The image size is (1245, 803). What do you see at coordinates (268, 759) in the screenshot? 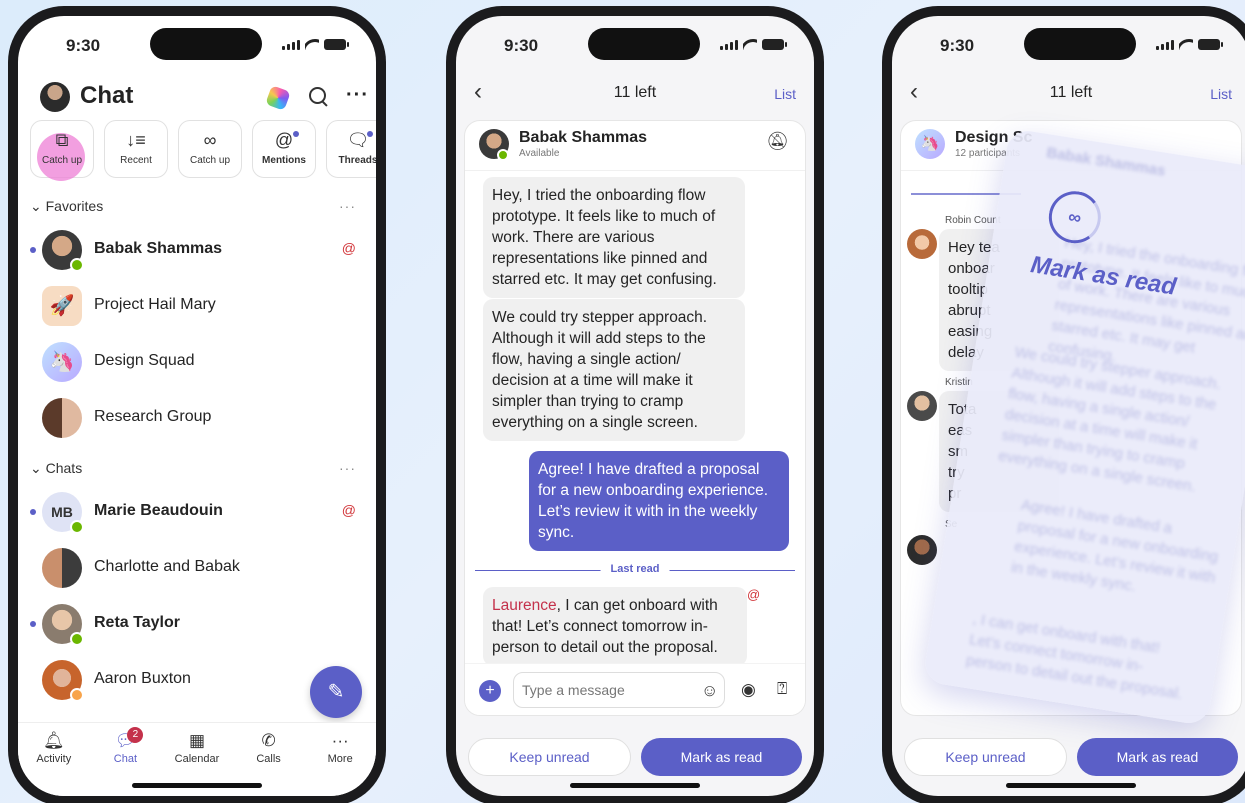
I see `tab-label: Calls` at bounding box center [268, 759].